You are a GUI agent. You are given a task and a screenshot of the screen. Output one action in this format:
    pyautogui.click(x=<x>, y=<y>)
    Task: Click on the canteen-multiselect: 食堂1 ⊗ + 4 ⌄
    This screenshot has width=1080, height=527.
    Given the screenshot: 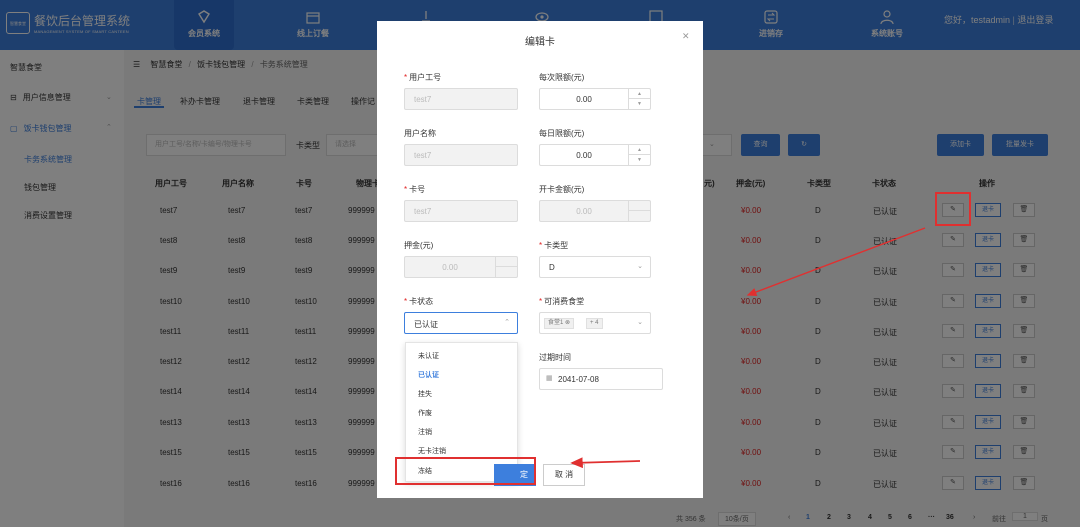 What is the action you would take?
    pyautogui.click(x=595, y=323)
    